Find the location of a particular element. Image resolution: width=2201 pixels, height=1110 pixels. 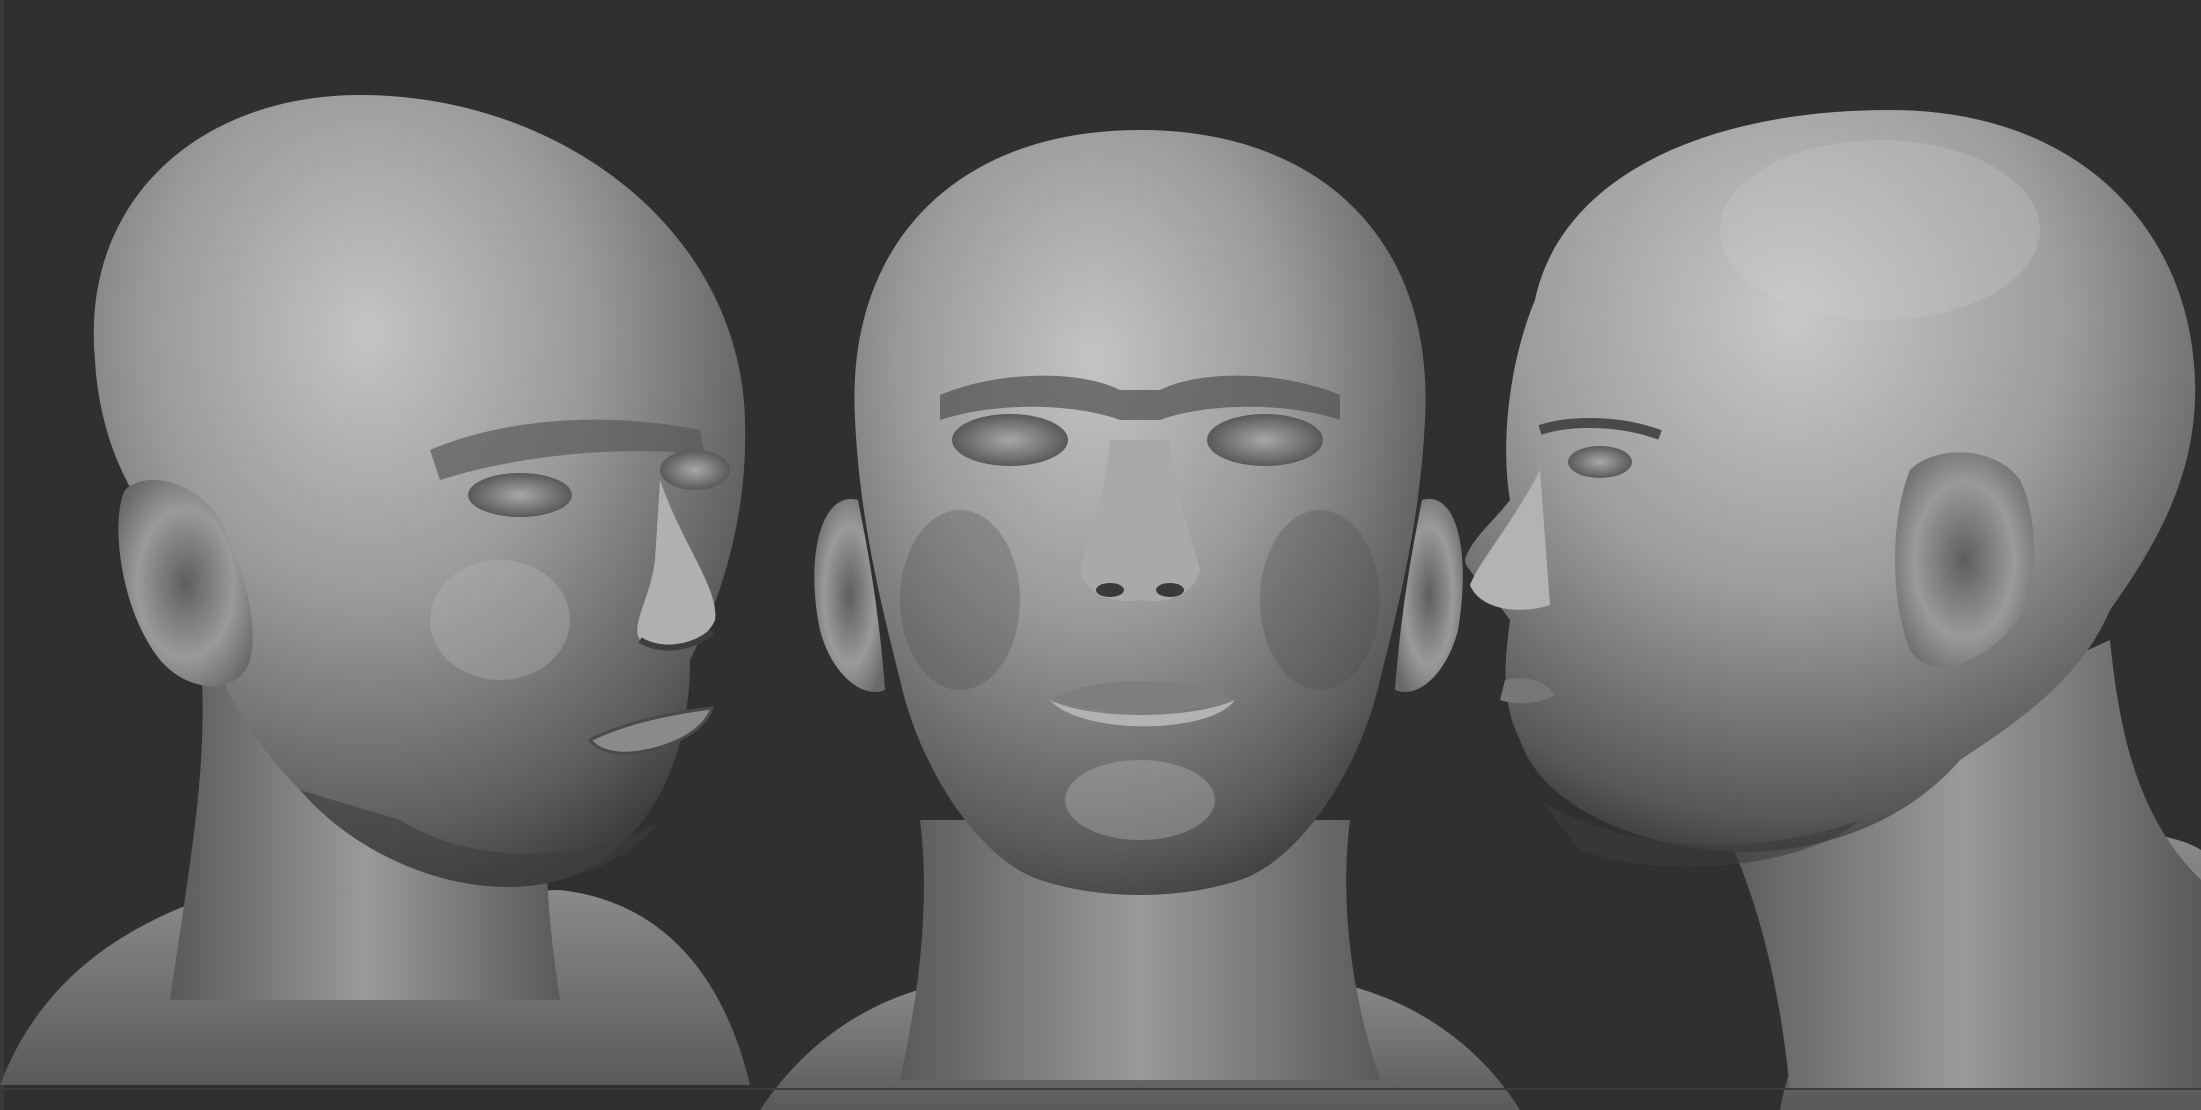

viewport-bottom-border is located at coordinates (1100, 1089).